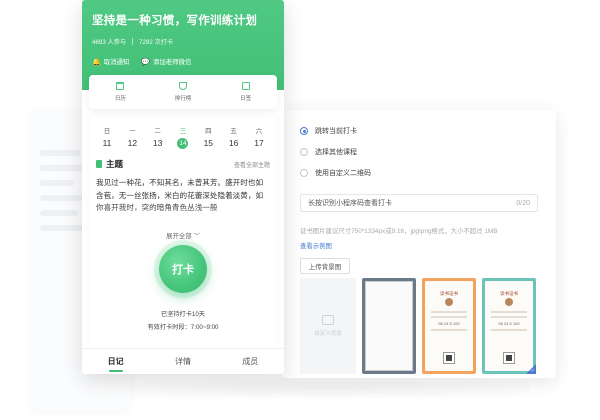 The width and height of the screenshot is (600, 420). Describe the element at coordinates (259, 131) in the screenshot. I see `weekday: 六` at that location.